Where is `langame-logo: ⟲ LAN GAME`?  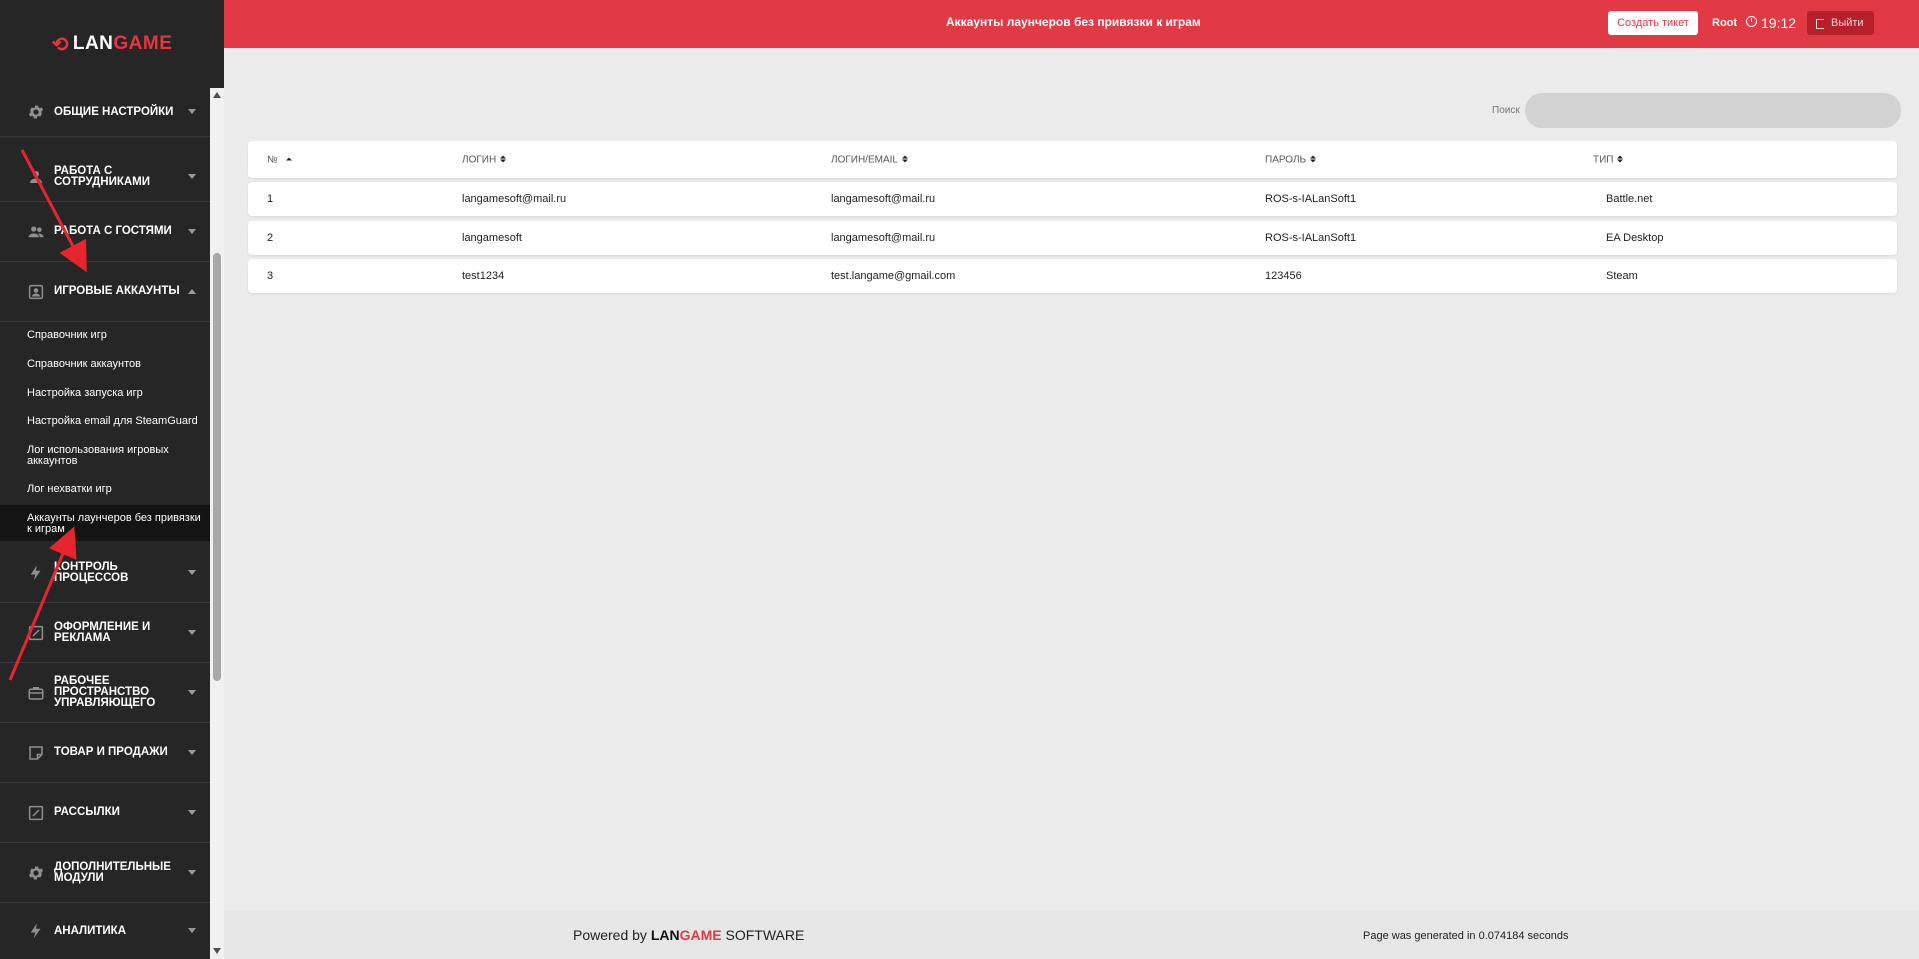
langame-logo: ⟲ LAN GAME is located at coordinates (112, 44).